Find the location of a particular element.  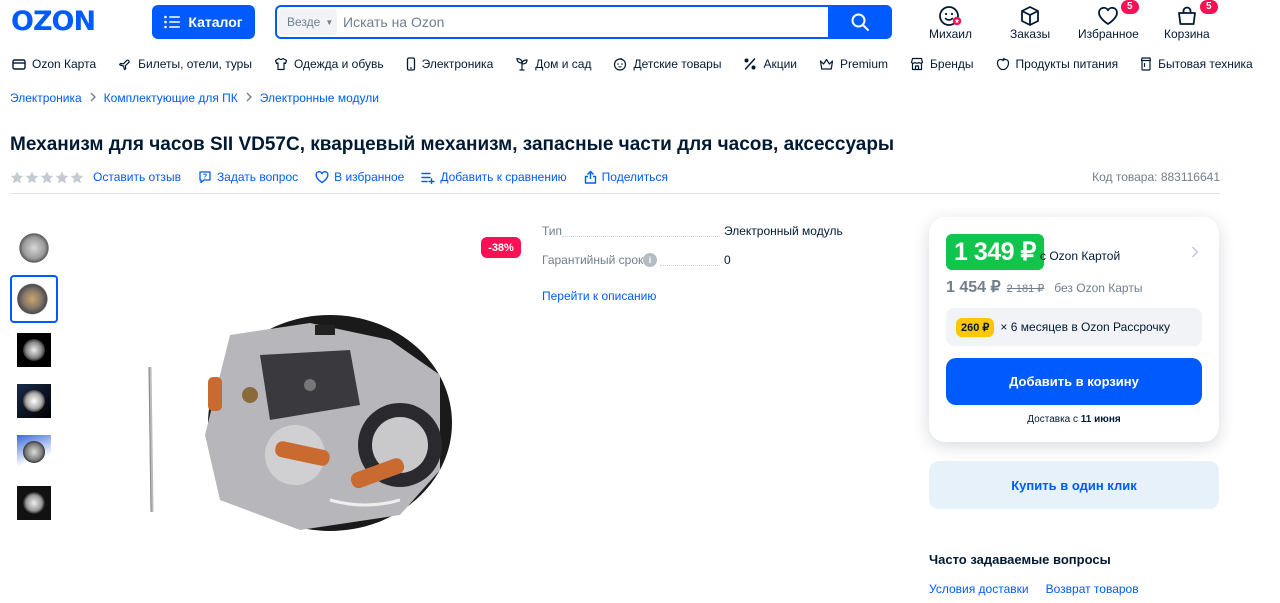

header-favorites: Избранное 5 is located at coordinates (1108, 20).